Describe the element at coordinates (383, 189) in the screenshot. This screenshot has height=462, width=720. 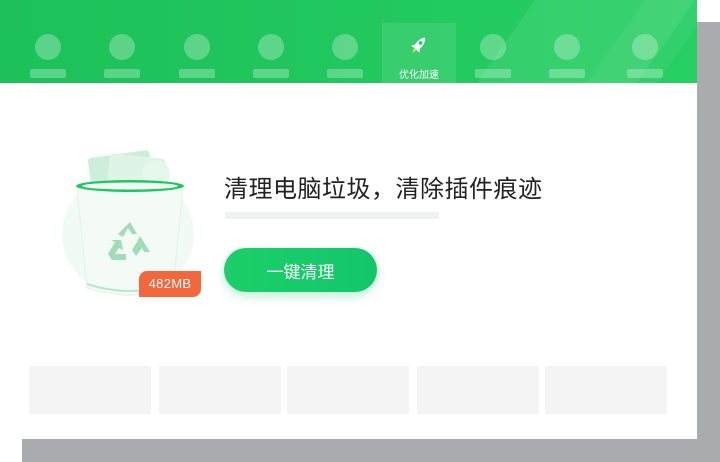
I see `page-headline: 清理电脑垃圾，清除插件痕迹` at that location.